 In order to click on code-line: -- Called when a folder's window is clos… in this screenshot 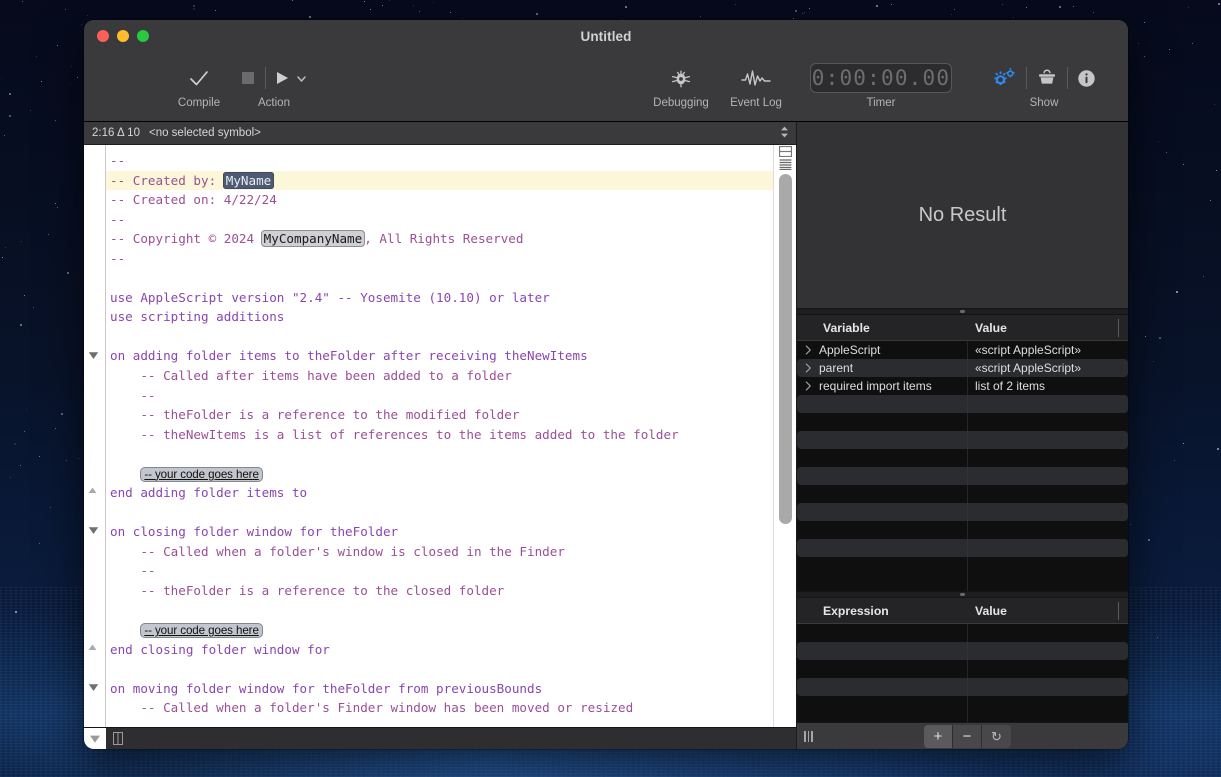, I will do `click(439, 552)`.